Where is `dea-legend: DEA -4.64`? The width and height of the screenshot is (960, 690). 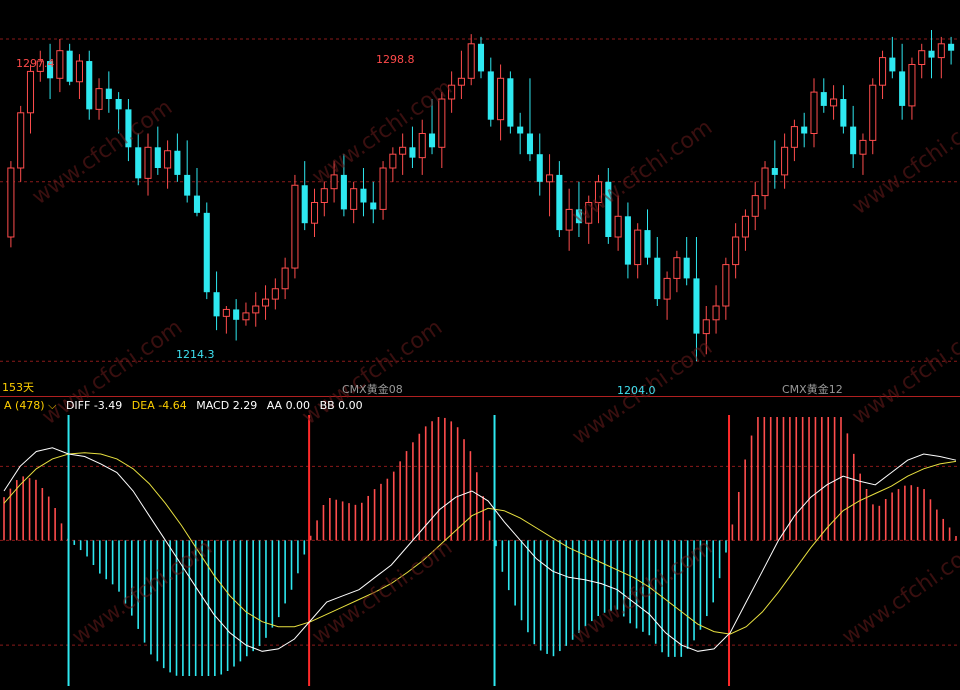 dea-legend: DEA -4.64 is located at coordinates (159, 405).